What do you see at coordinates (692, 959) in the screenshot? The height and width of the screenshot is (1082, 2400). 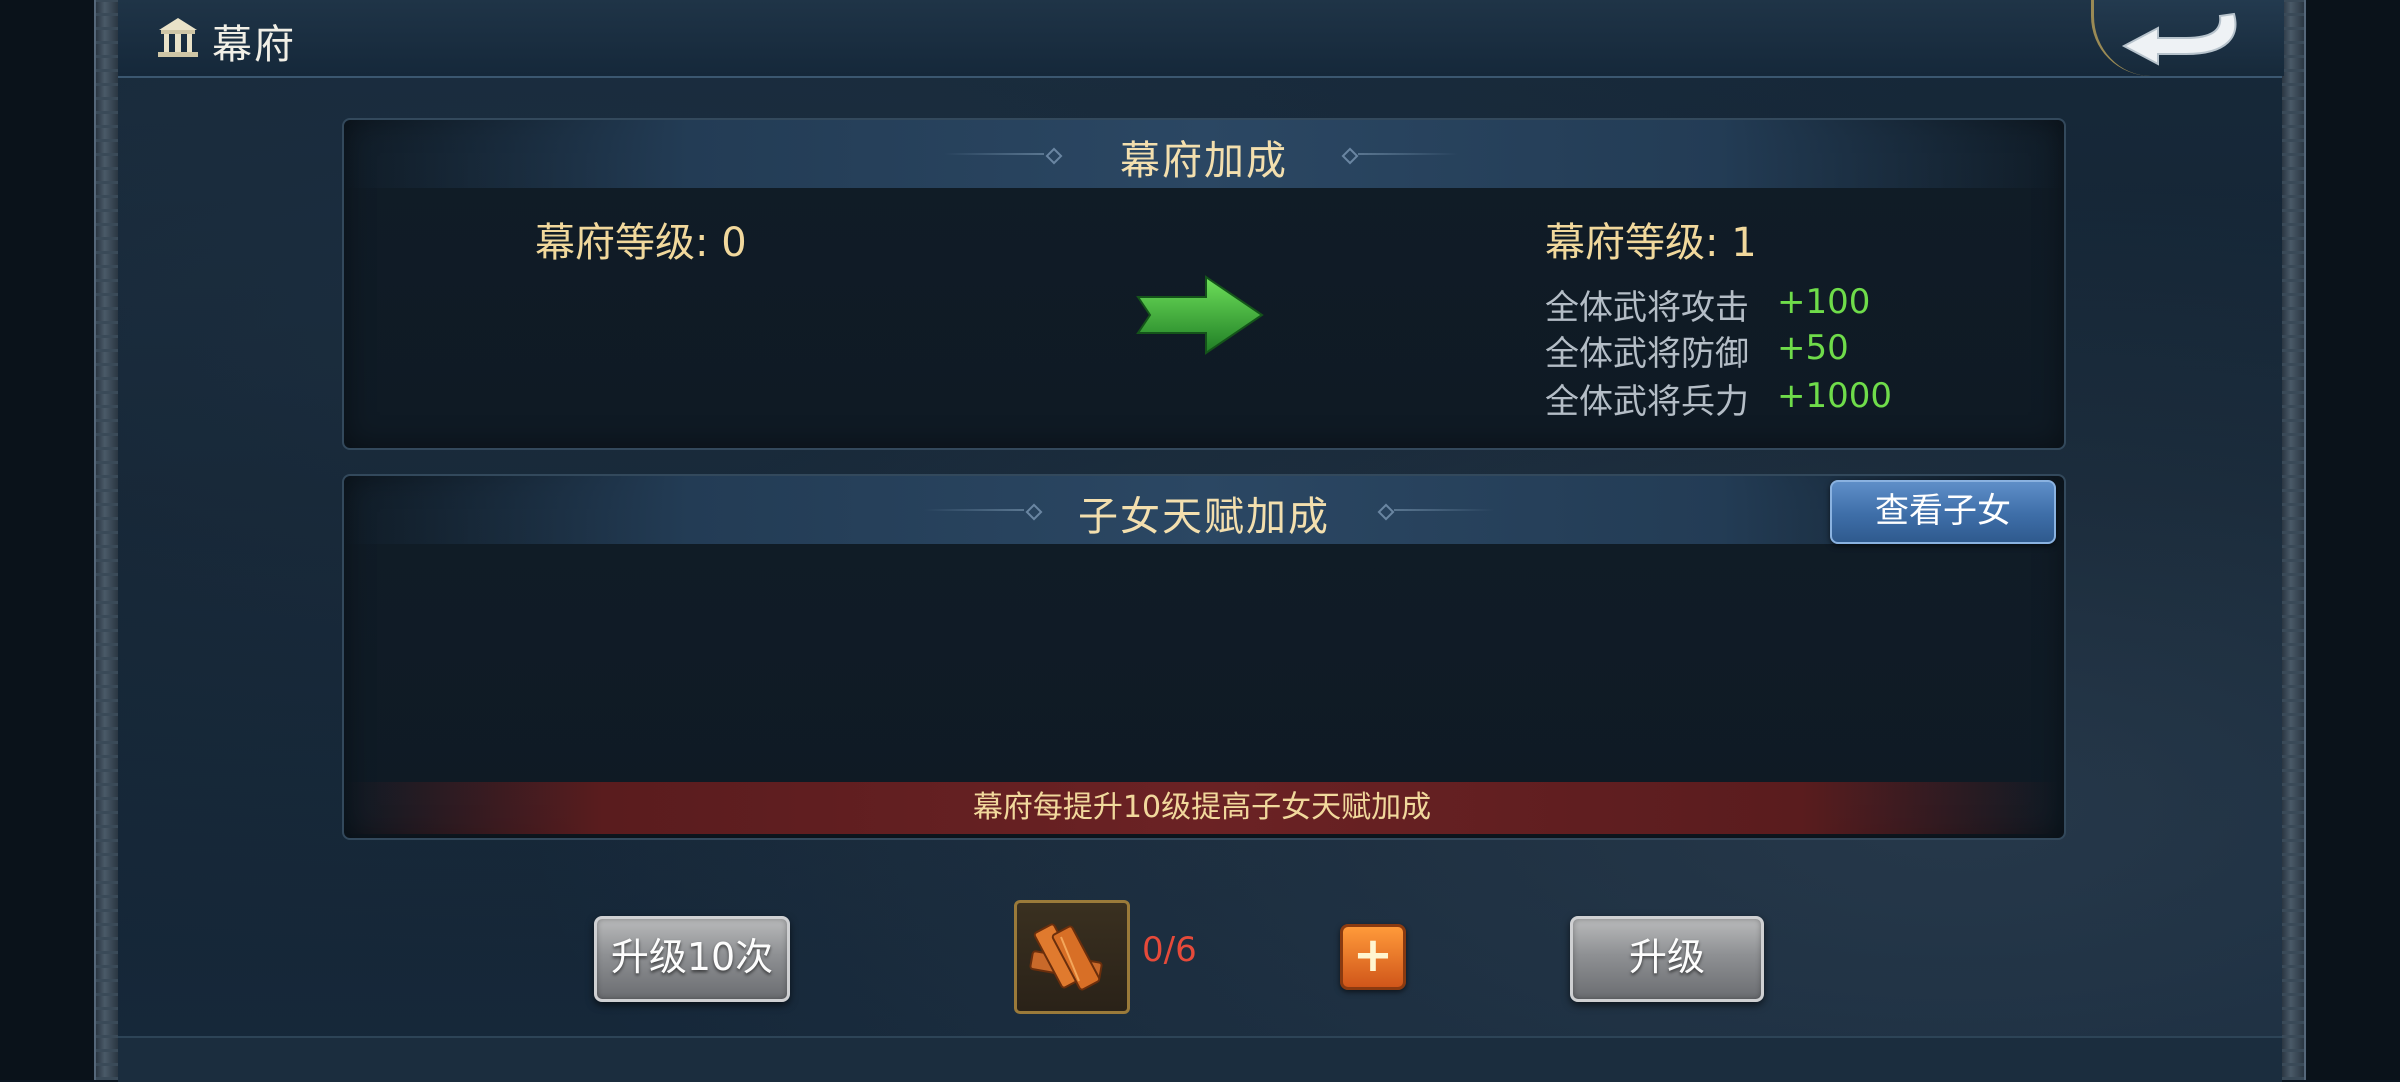 I see `upgrade-10-times-button: 升级10次` at bounding box center [692, 959].